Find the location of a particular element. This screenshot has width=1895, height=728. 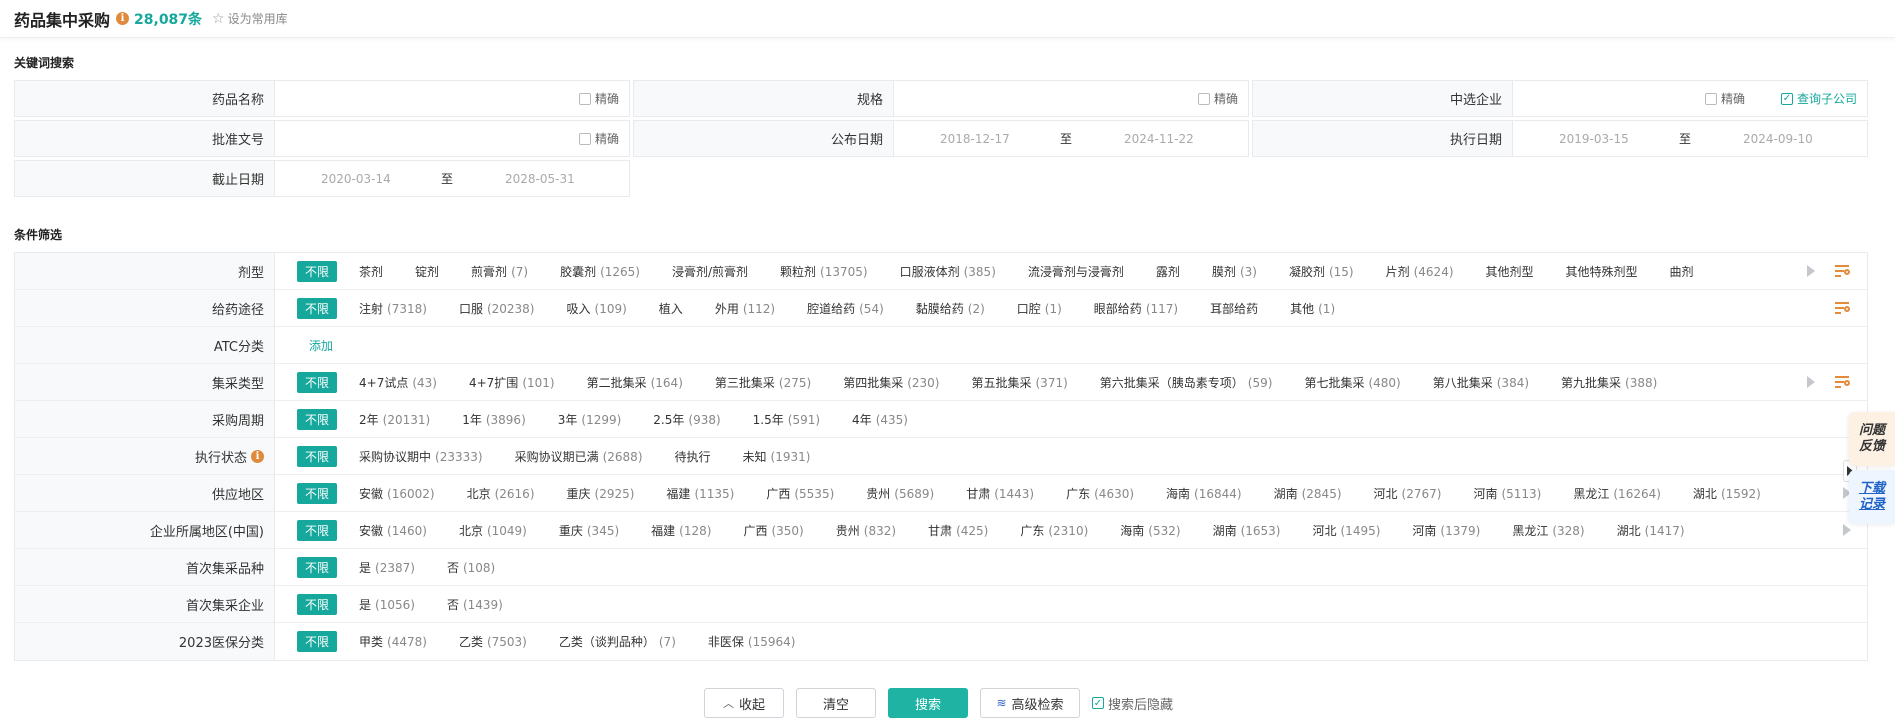

filter-option: 3年 (1299) is located at coordinates (590, 419).